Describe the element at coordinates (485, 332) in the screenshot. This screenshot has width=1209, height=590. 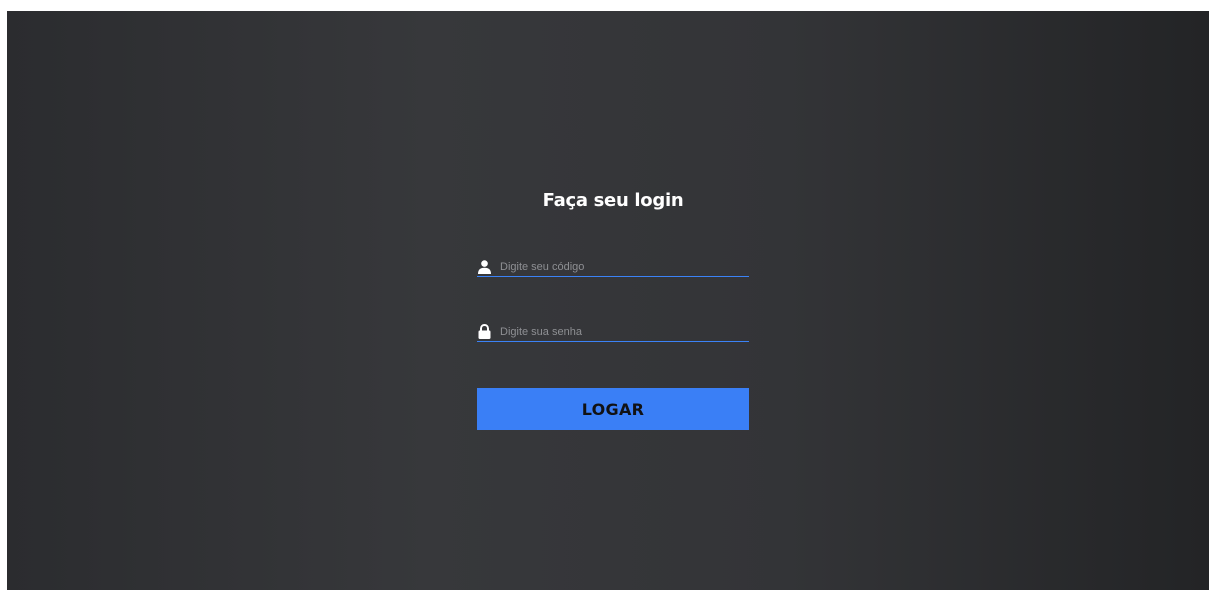
I see `lock-icon` at that location.